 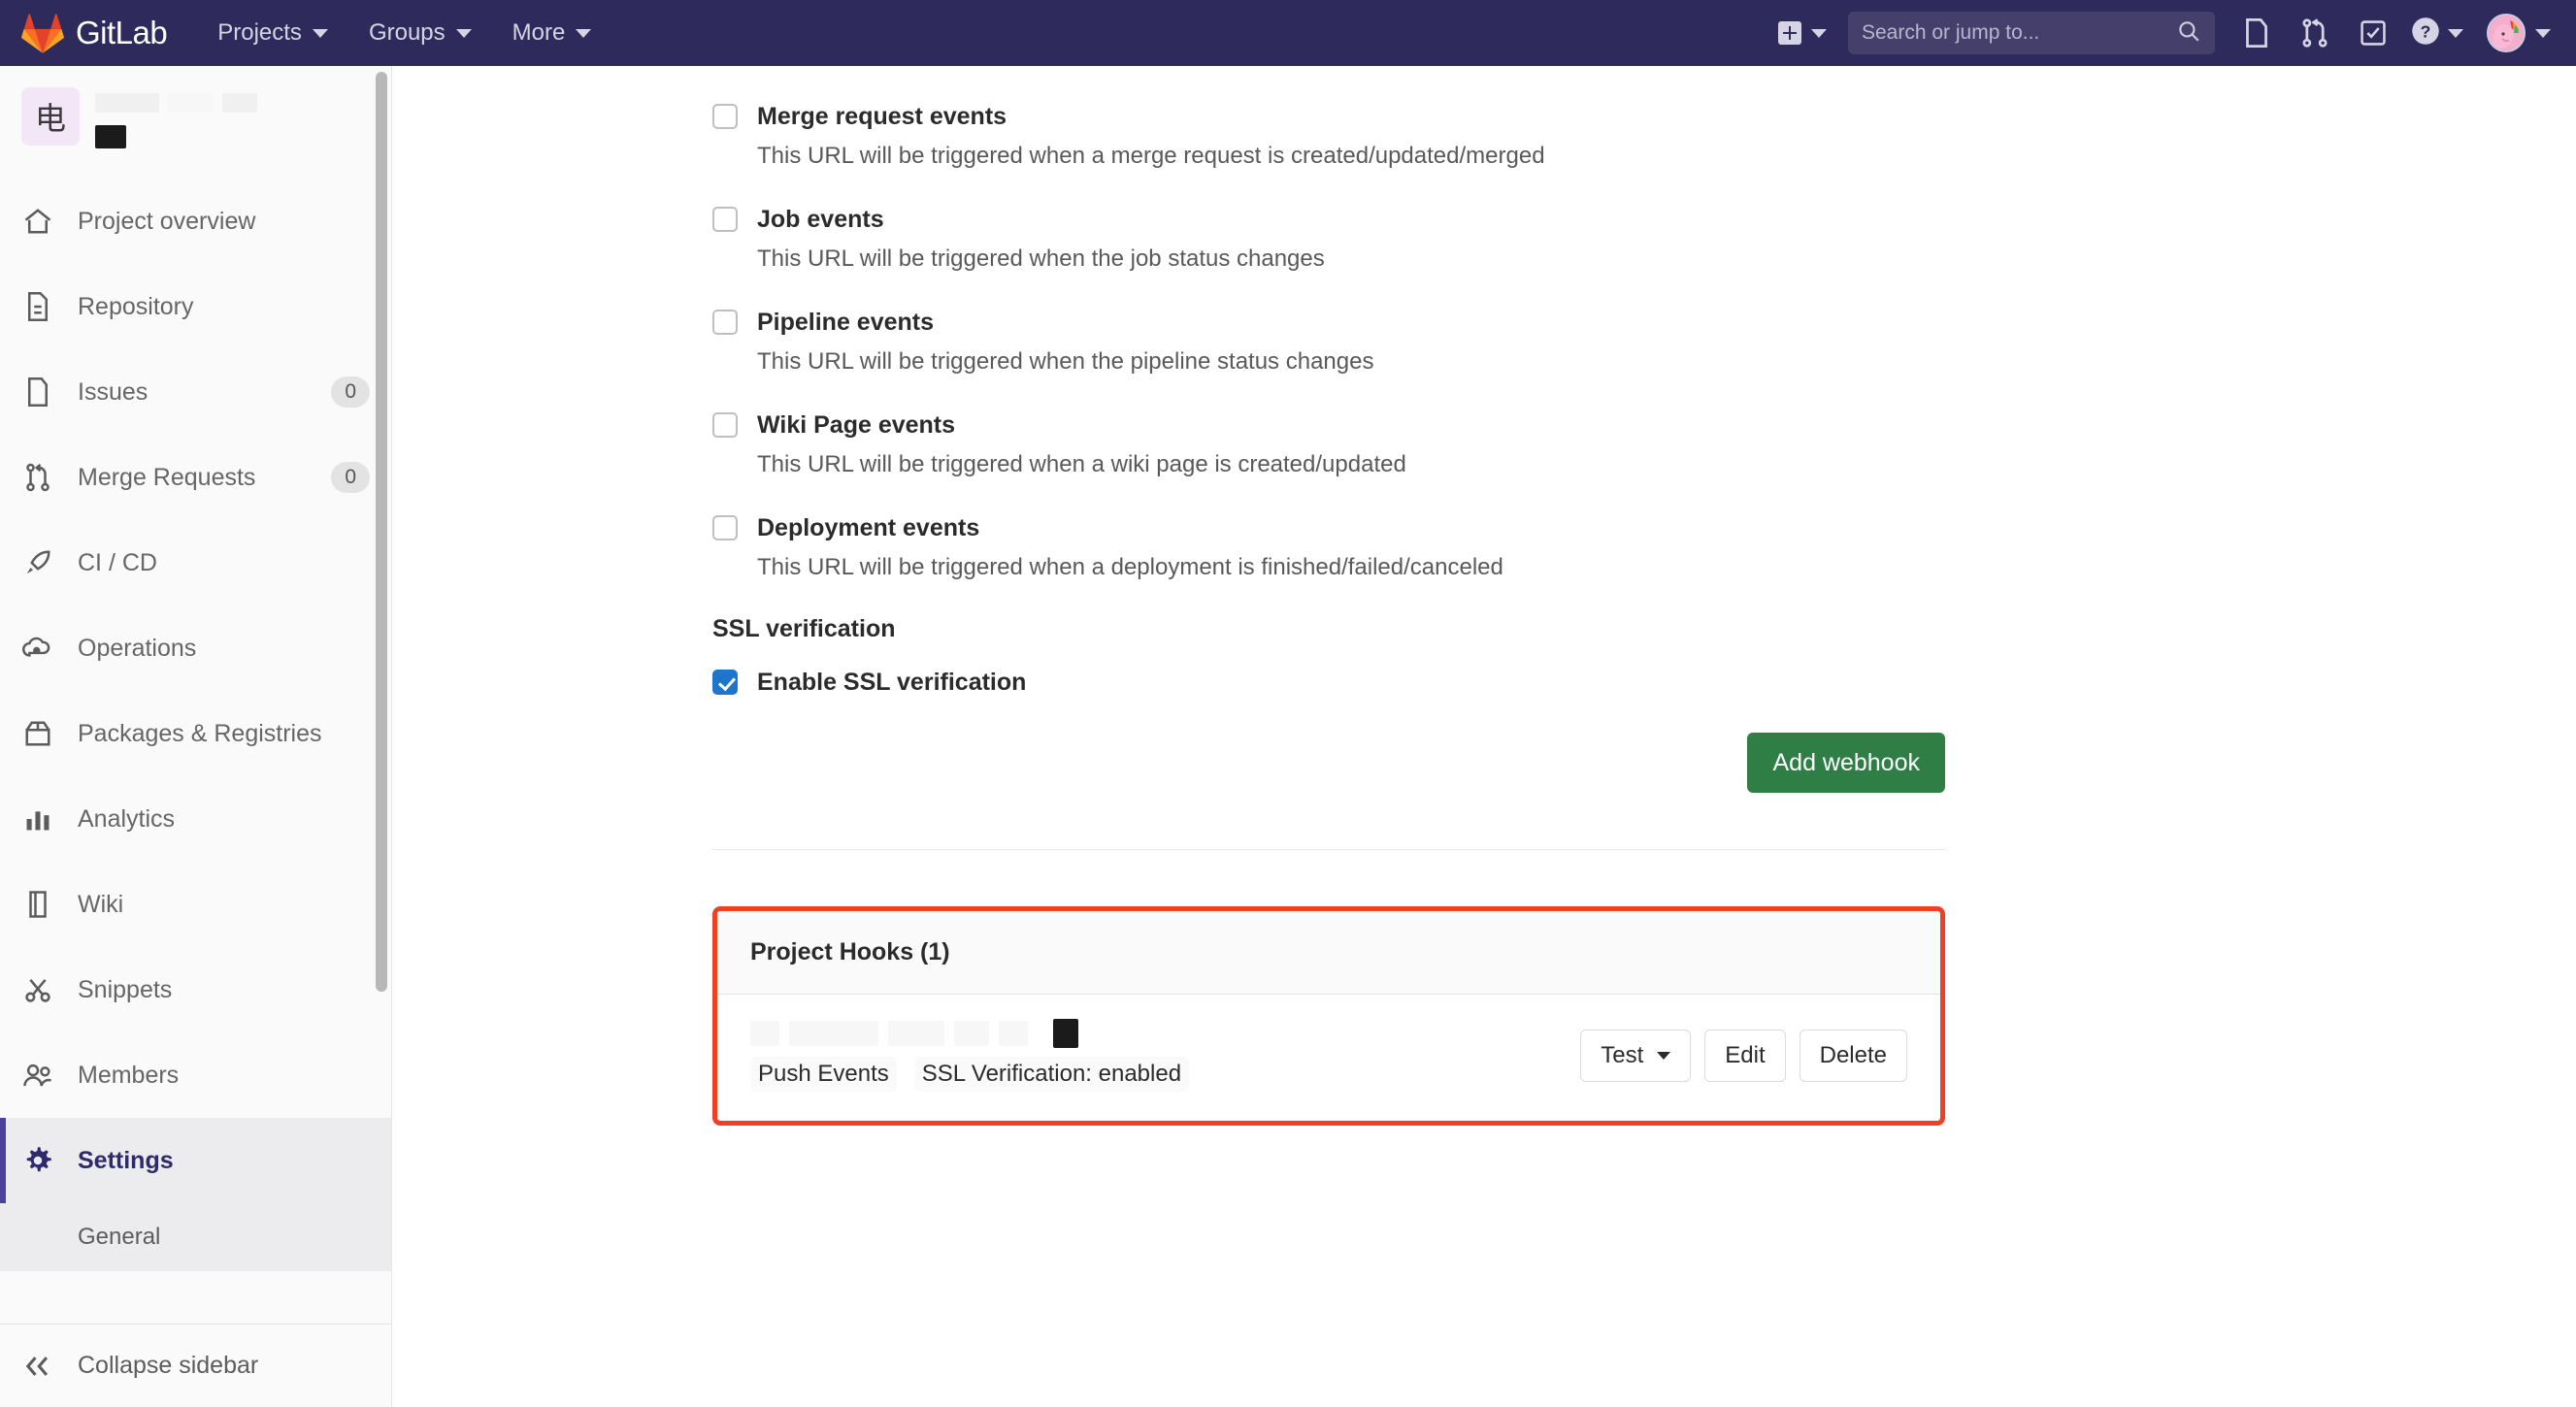 I want to click on search-input, so click(x=2019, y=33).